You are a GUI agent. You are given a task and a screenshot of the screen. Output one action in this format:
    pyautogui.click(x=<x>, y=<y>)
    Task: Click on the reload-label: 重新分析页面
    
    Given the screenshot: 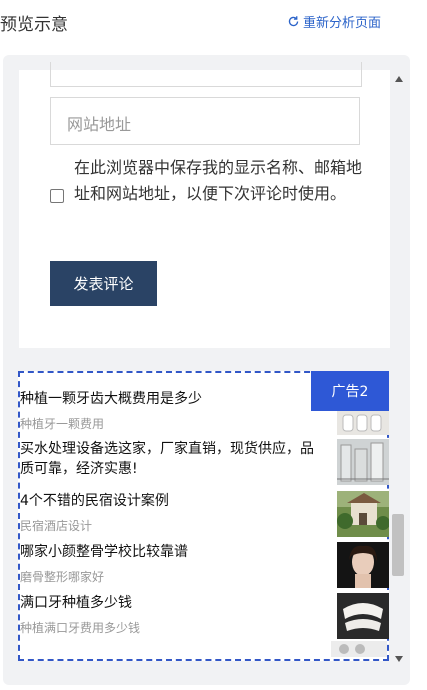 What is the action you would take?
    pyautogui.click(x=342, y=23)
    